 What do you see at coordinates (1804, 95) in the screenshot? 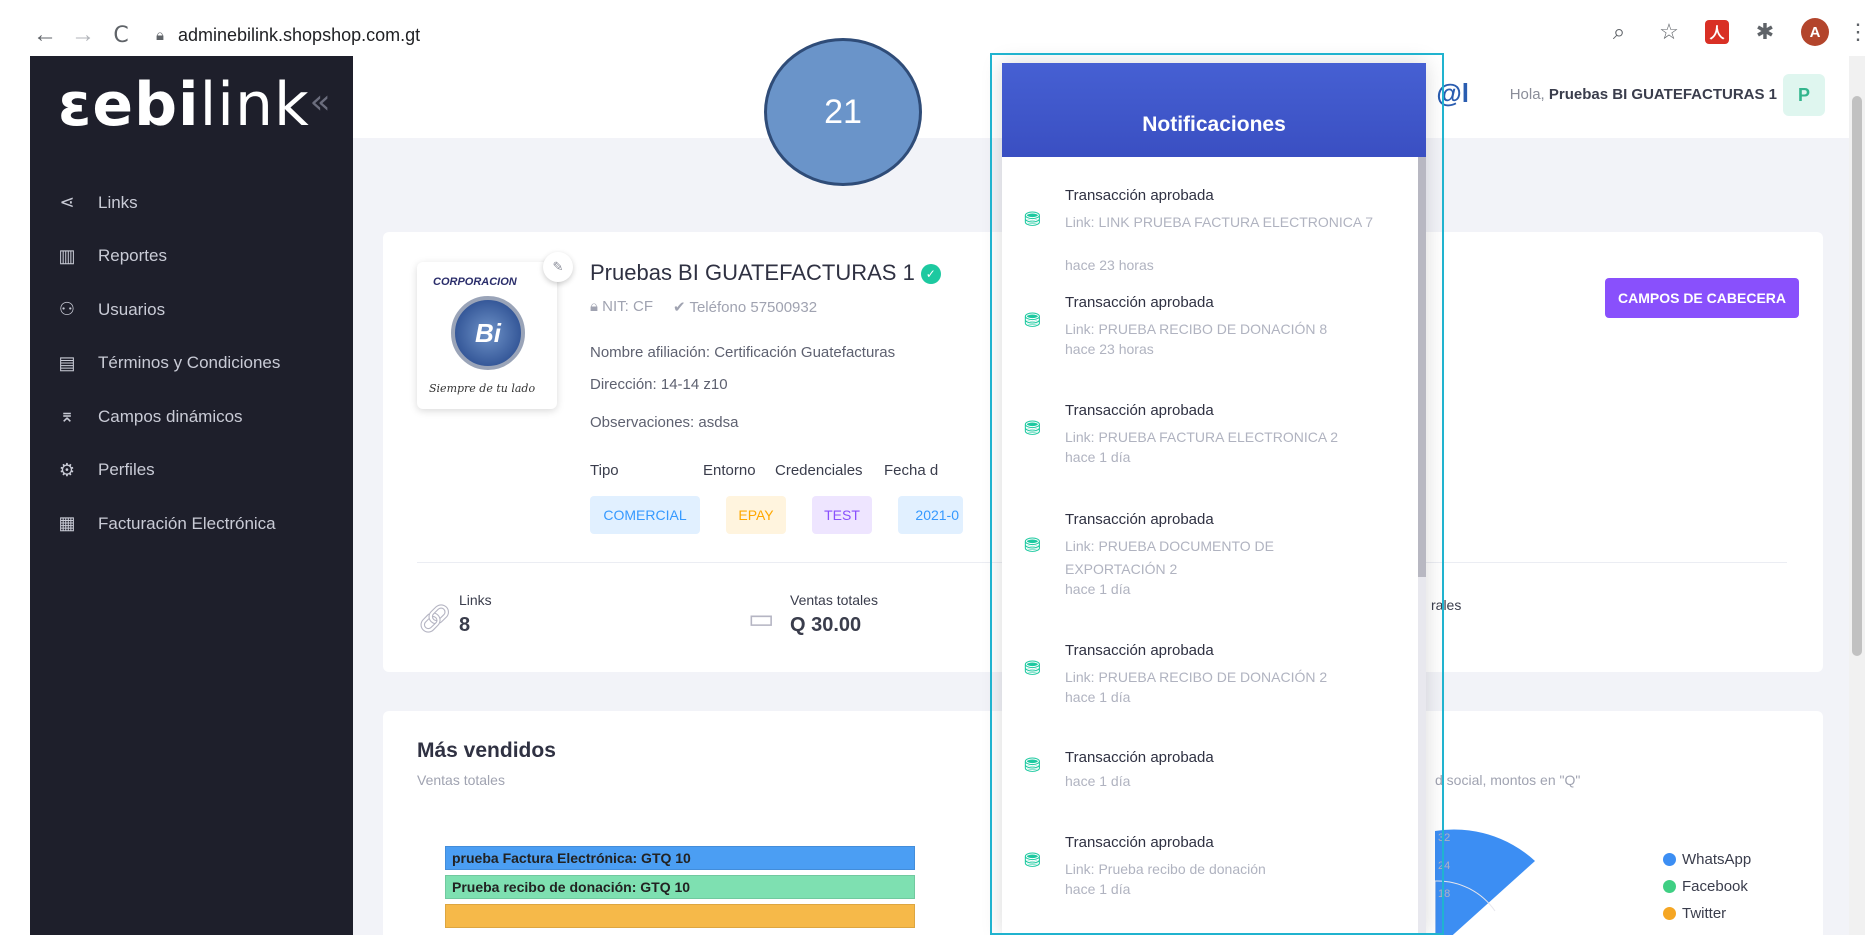
I see `user-avatar: P` at bounding box center [1804, 95].